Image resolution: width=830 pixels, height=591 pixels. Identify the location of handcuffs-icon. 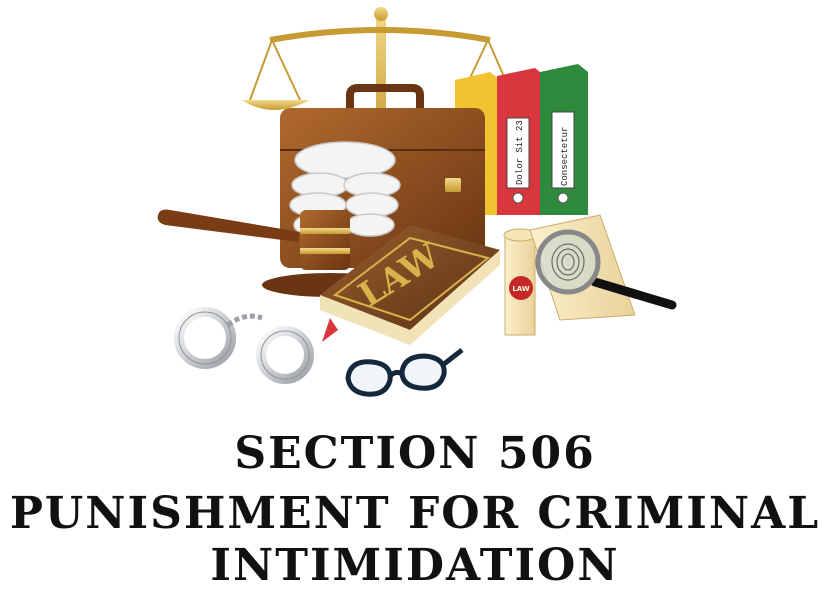
(244, 345).